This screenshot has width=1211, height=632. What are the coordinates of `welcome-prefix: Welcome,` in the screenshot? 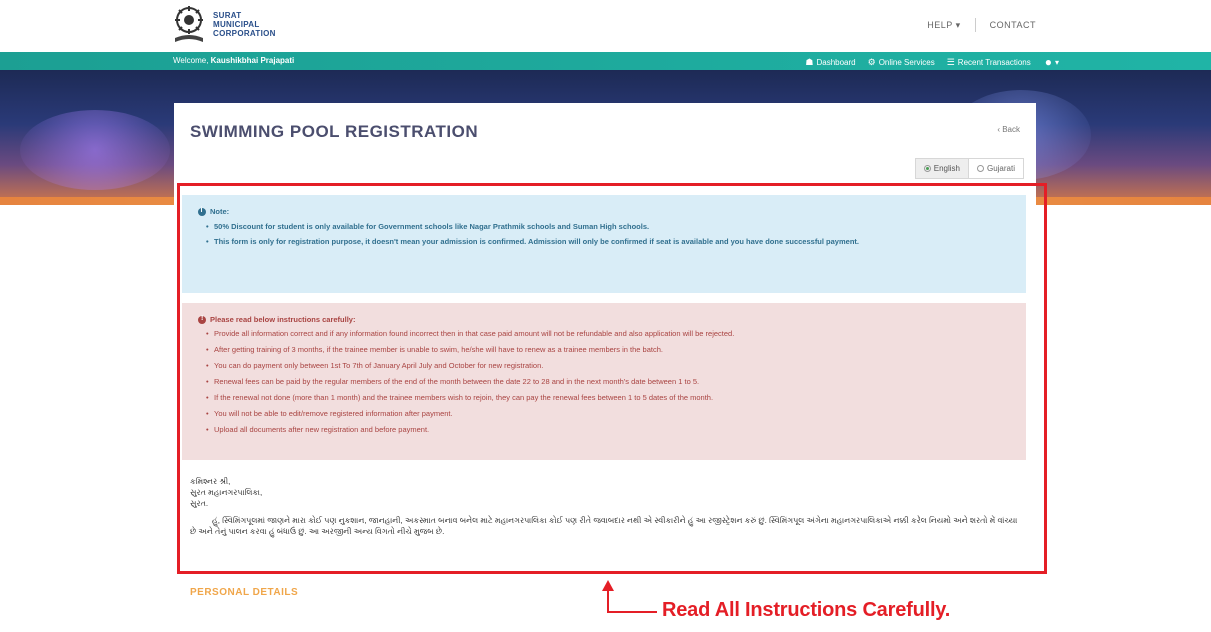 It's located at (191, 60).